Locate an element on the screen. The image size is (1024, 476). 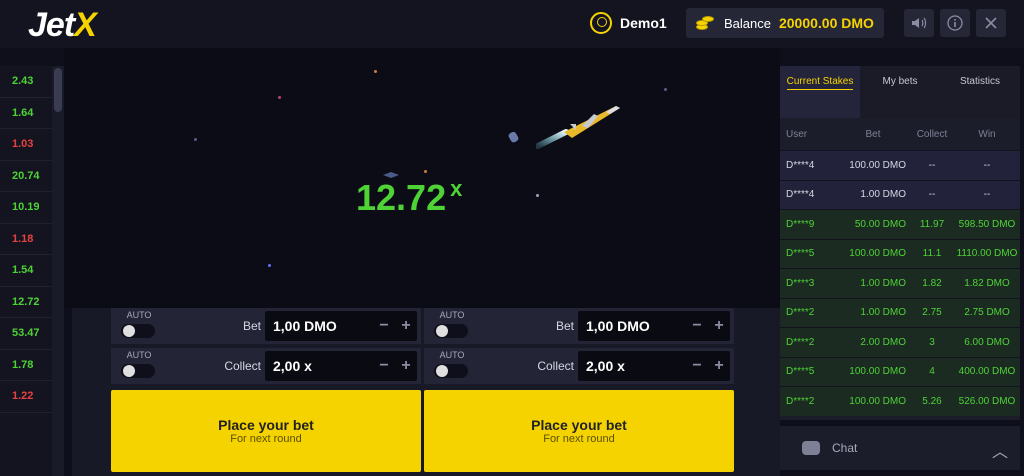
logo-text: Jet is located at coordinates (51, 25).